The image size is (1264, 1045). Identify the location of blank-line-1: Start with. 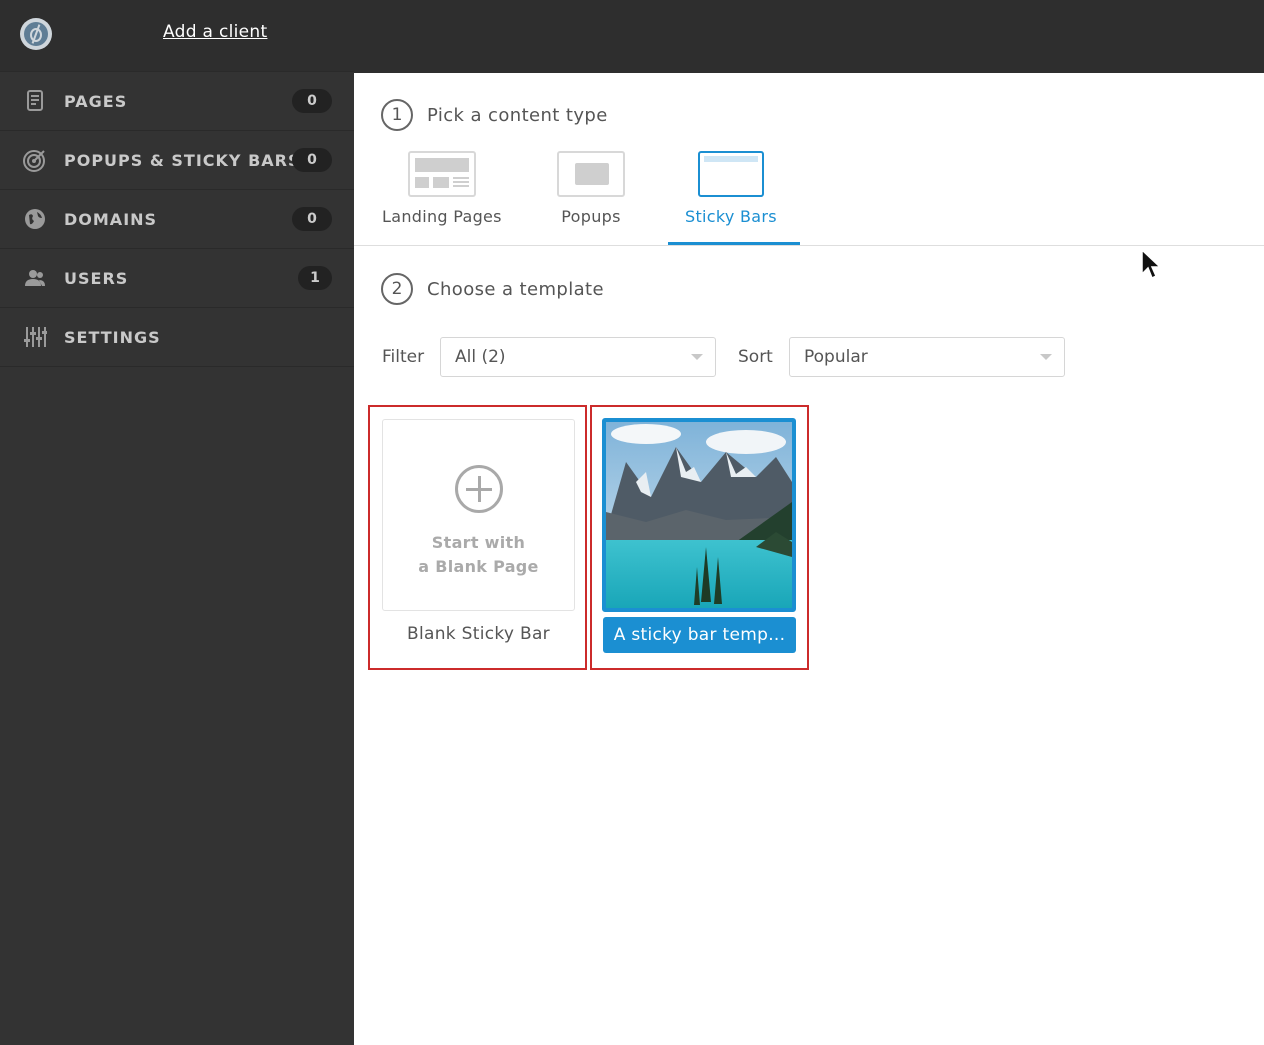
(478, 542).